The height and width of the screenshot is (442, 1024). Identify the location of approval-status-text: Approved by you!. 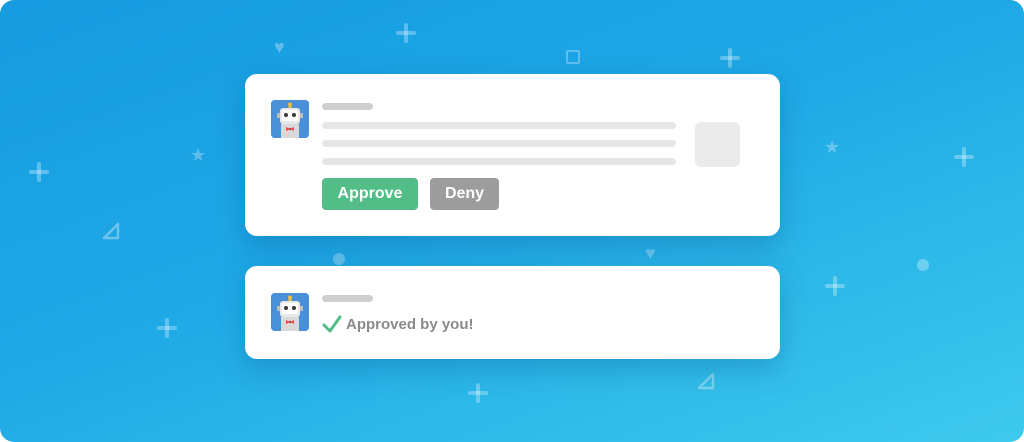
(410, 324).